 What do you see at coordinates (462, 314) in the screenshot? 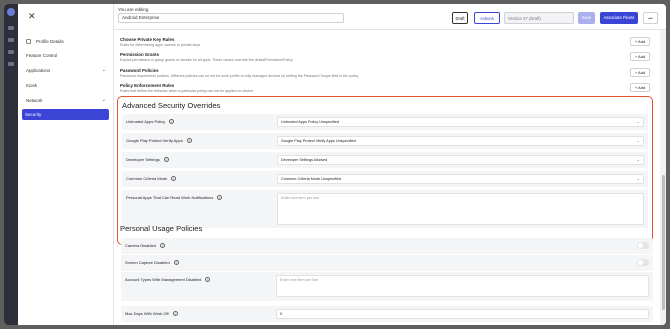
I see `max-days-input: 0` at bounding box center [462, 314].